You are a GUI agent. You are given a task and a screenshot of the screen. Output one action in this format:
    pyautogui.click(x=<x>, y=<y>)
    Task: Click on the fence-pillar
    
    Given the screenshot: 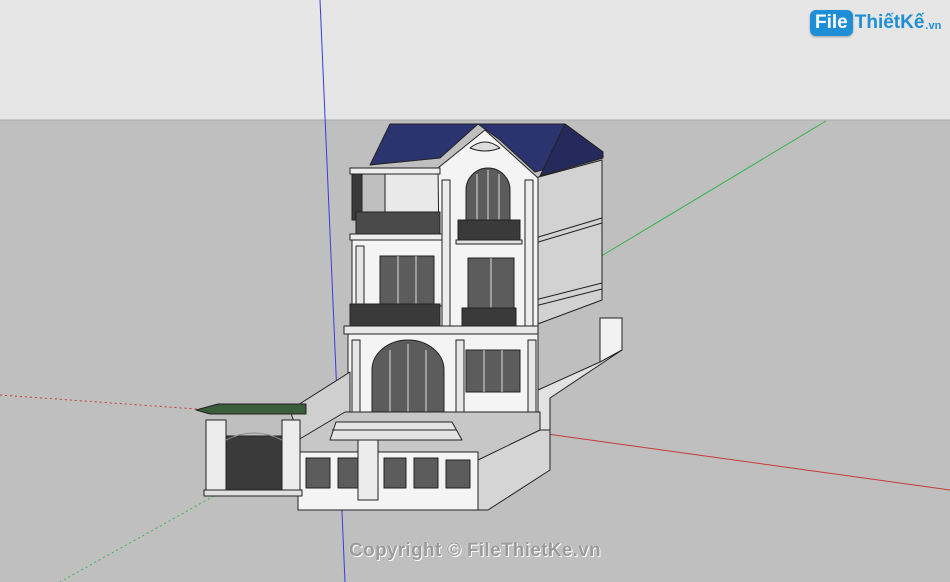 What is the action you would take?
    pyautogui.click(x=368, y=470)
    